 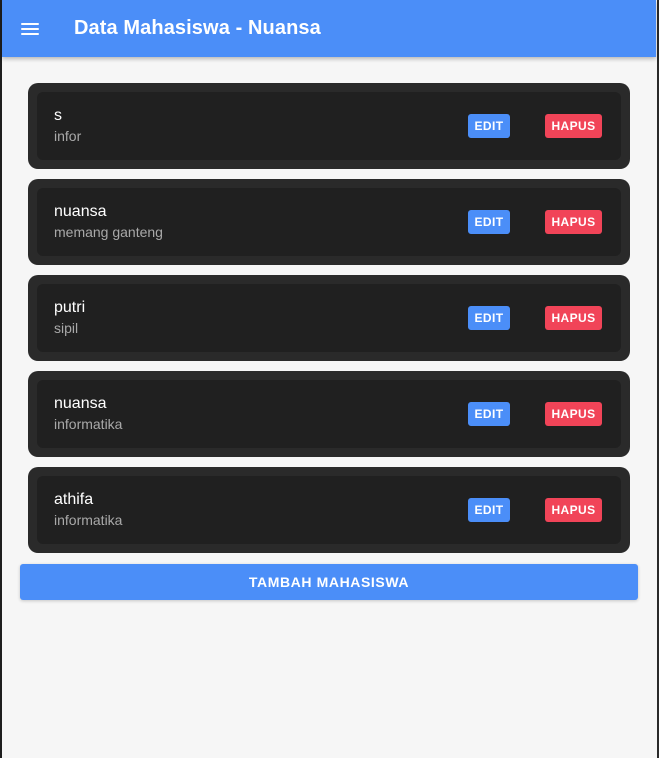 What do you see at coordinates (108, 232) in the screenshot?
I see `student-detail: memang ganteng` at bounding box center [108, 232].